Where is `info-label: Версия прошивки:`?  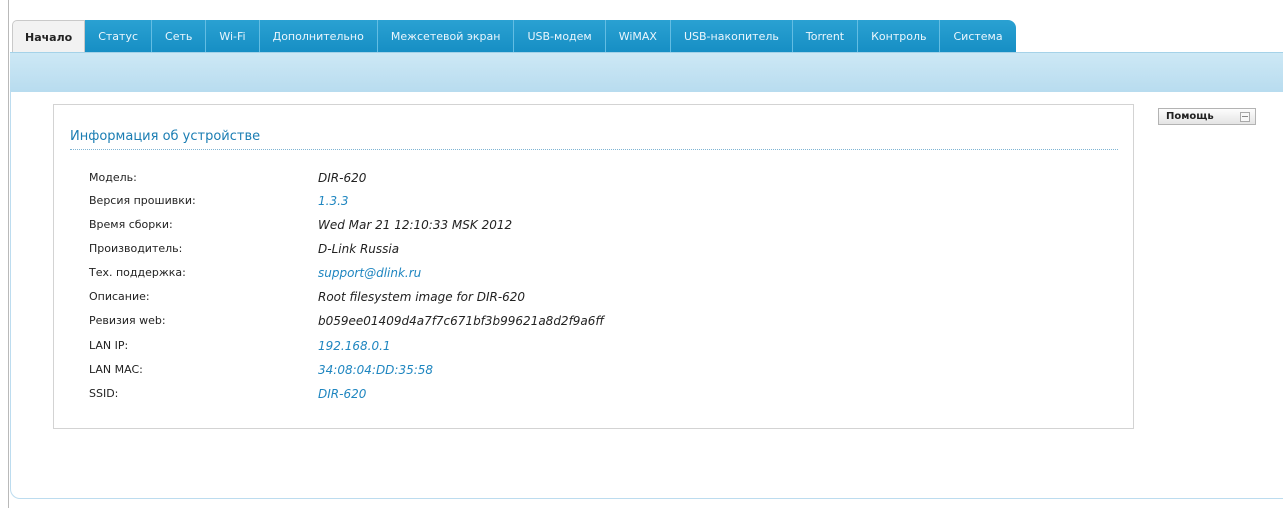 info-label: Версия прошивки: is located at coordinates (142, 200).